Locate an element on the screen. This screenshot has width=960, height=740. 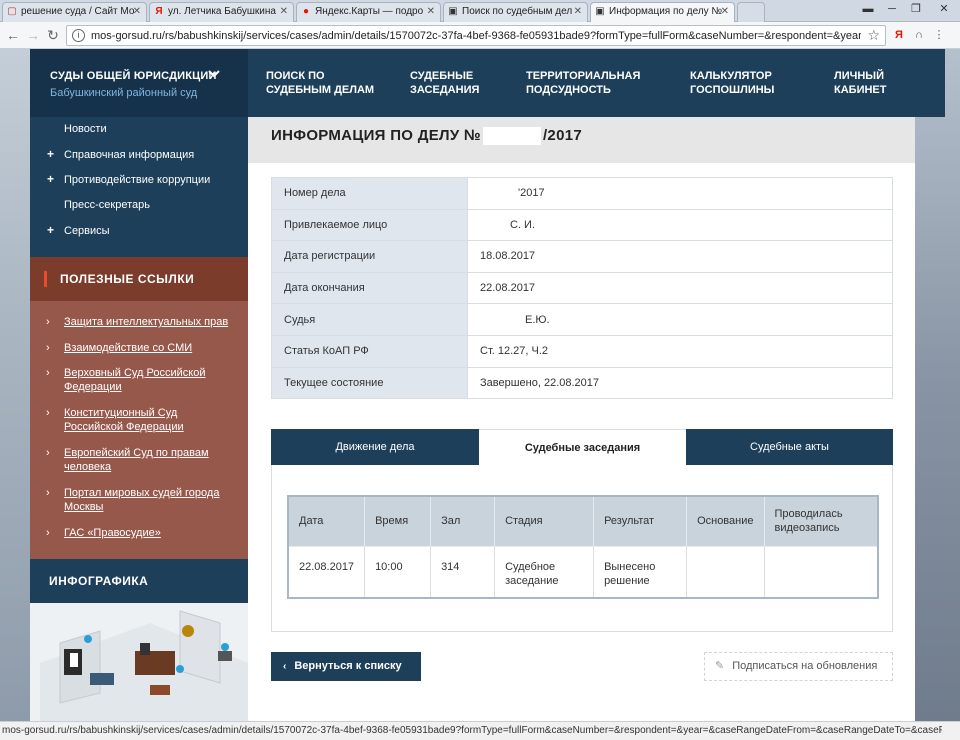
infographic-illustration is located at coordinates (139, 662).